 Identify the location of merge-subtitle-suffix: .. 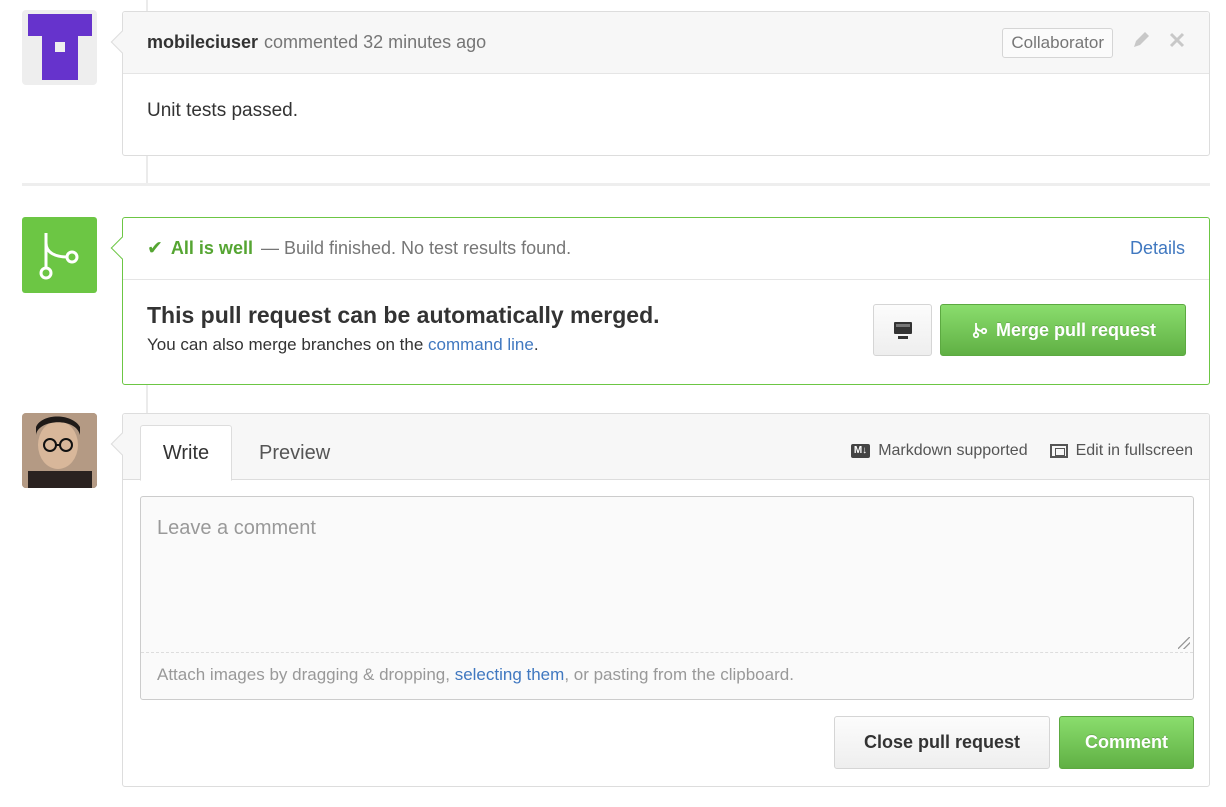
(536, 344).